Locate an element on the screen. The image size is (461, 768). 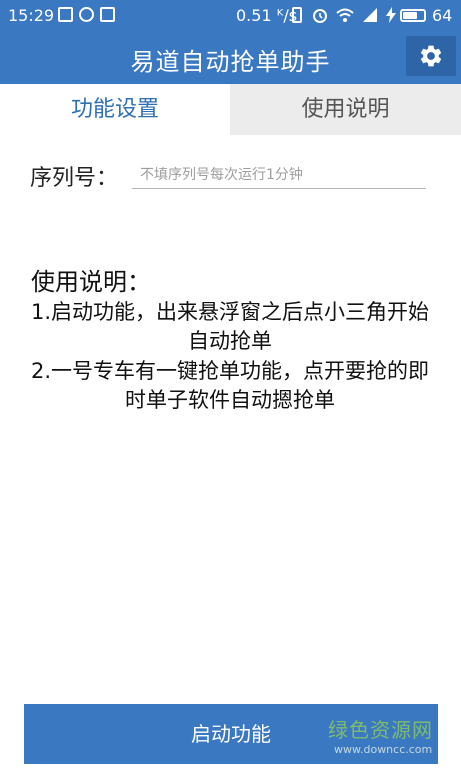
status-bar: 15:29 0.51 ᴷ/s 64 is located at coordinates (230, 16).